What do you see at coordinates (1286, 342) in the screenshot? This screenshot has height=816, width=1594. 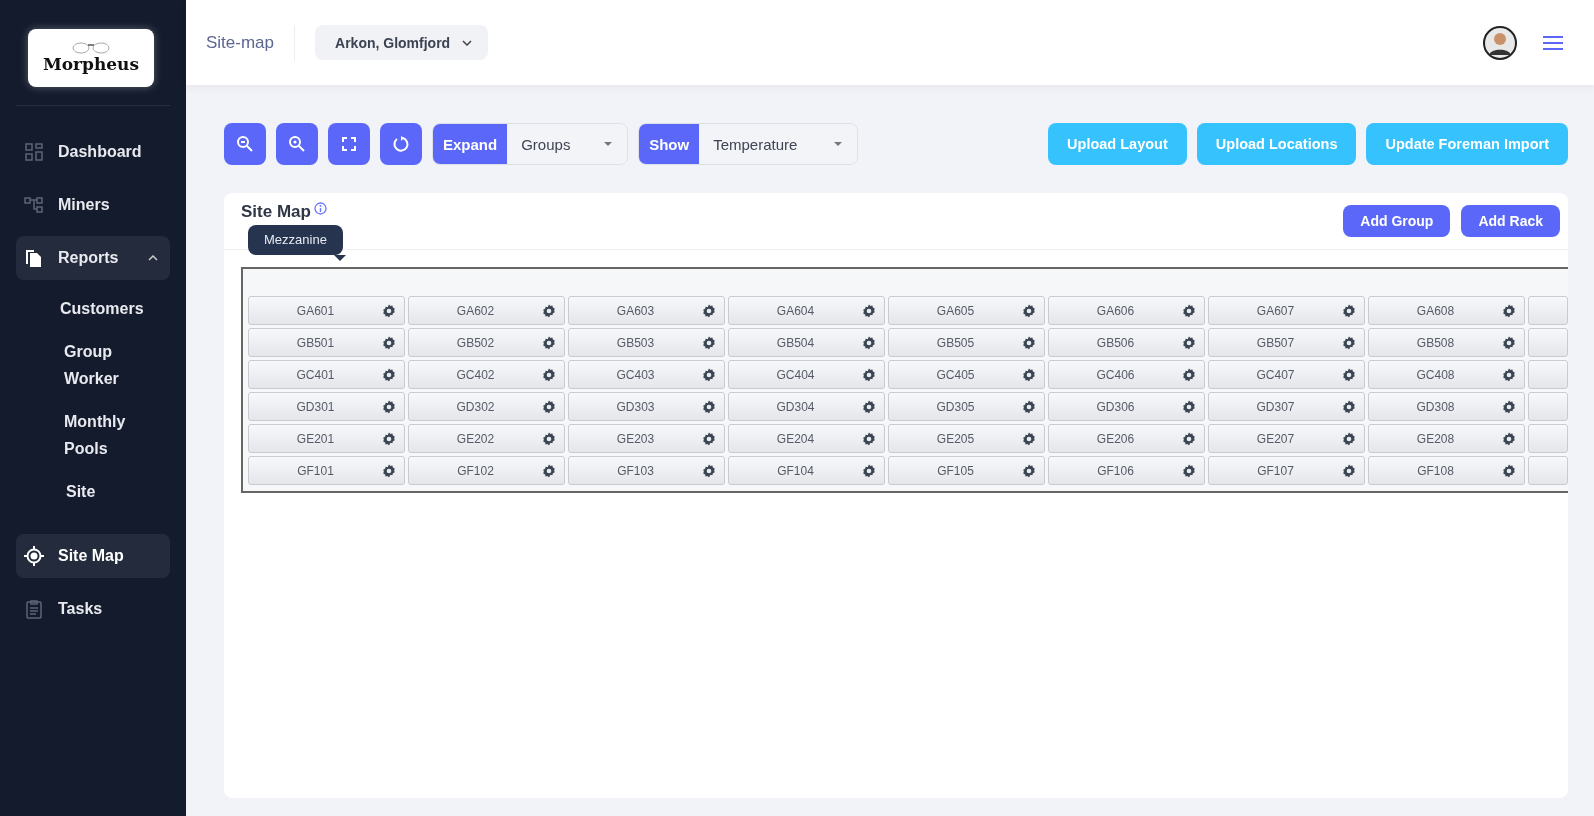 I see `rack-cell: GB507` at bounding box center [1286, 342].